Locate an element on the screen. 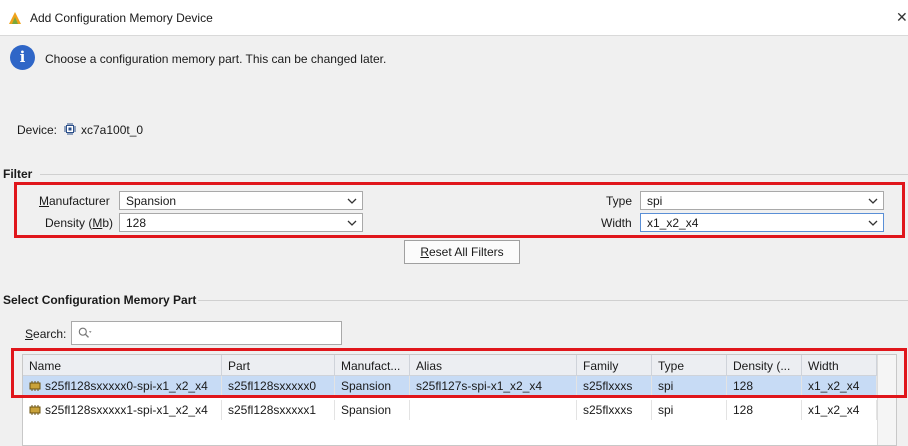 Image resolution: width=908 pixels, height=446 pixels. search-label: Search: is located at coordinates (46, 334).